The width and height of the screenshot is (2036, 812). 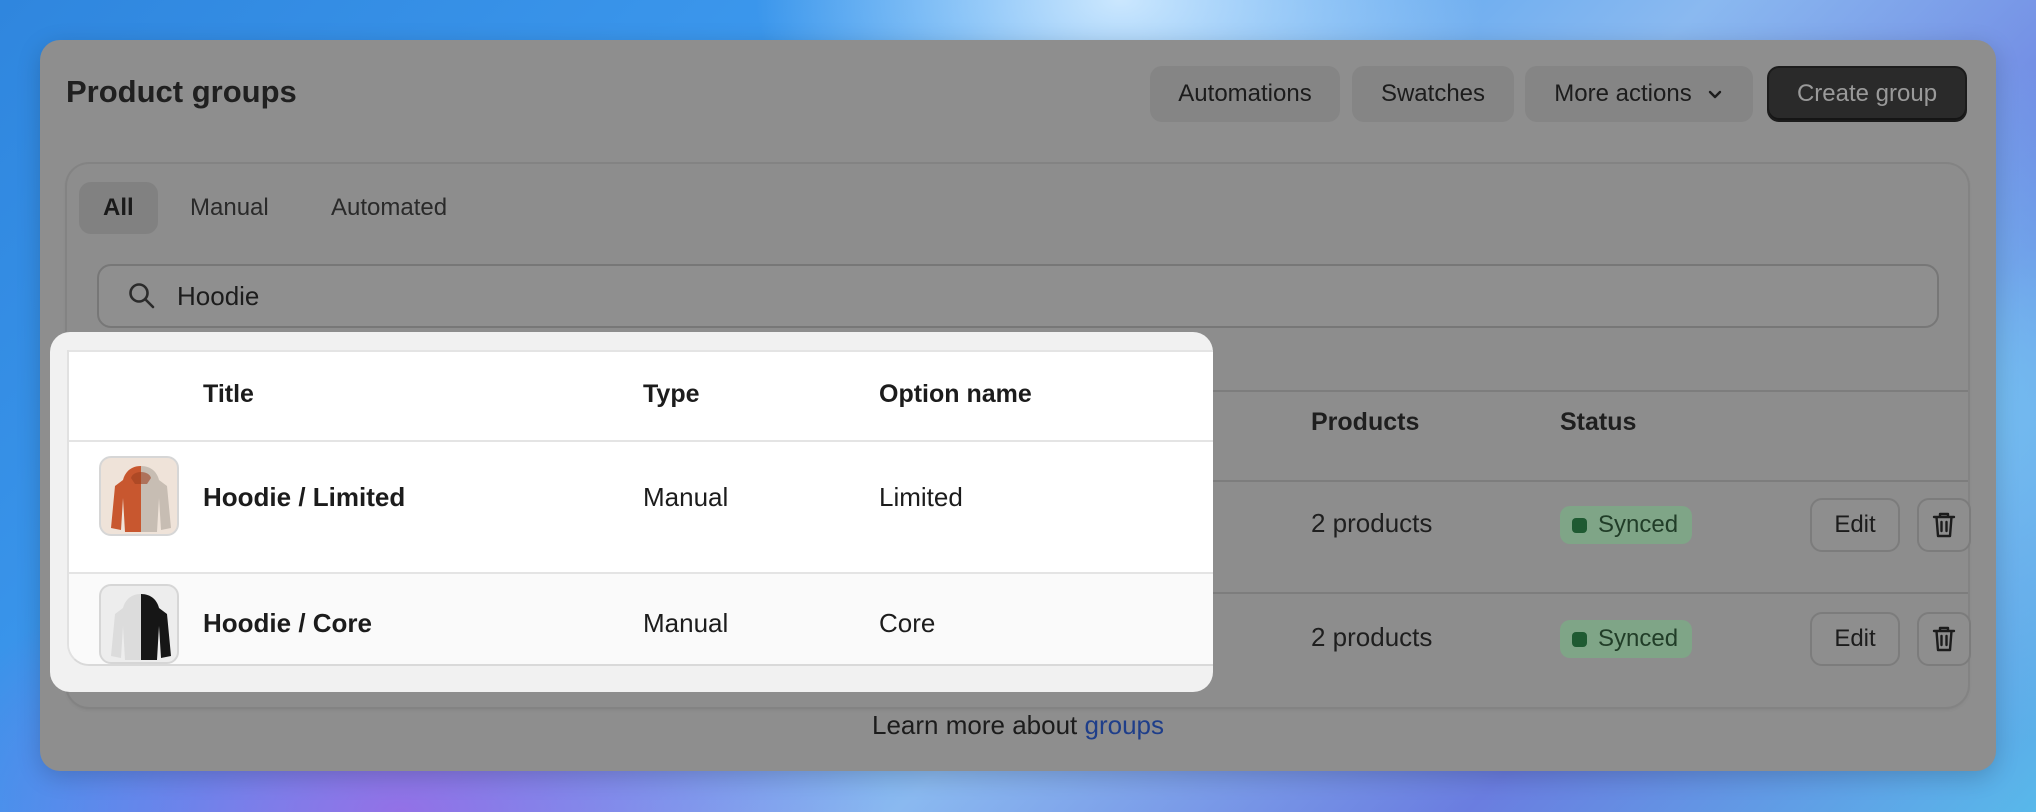 What do you see at coordinates (1433, 94) in the screenshot?
I see `swatches-button: Swatches` at bounding box center [1433, 94].